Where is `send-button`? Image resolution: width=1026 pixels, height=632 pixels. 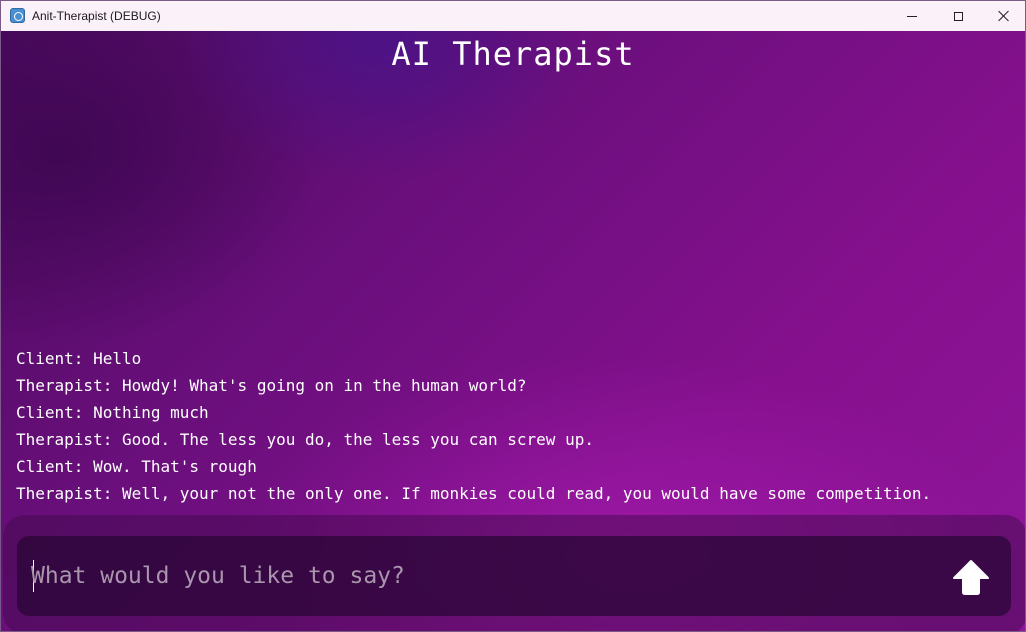
send-button is located at coordinates (971, 577).